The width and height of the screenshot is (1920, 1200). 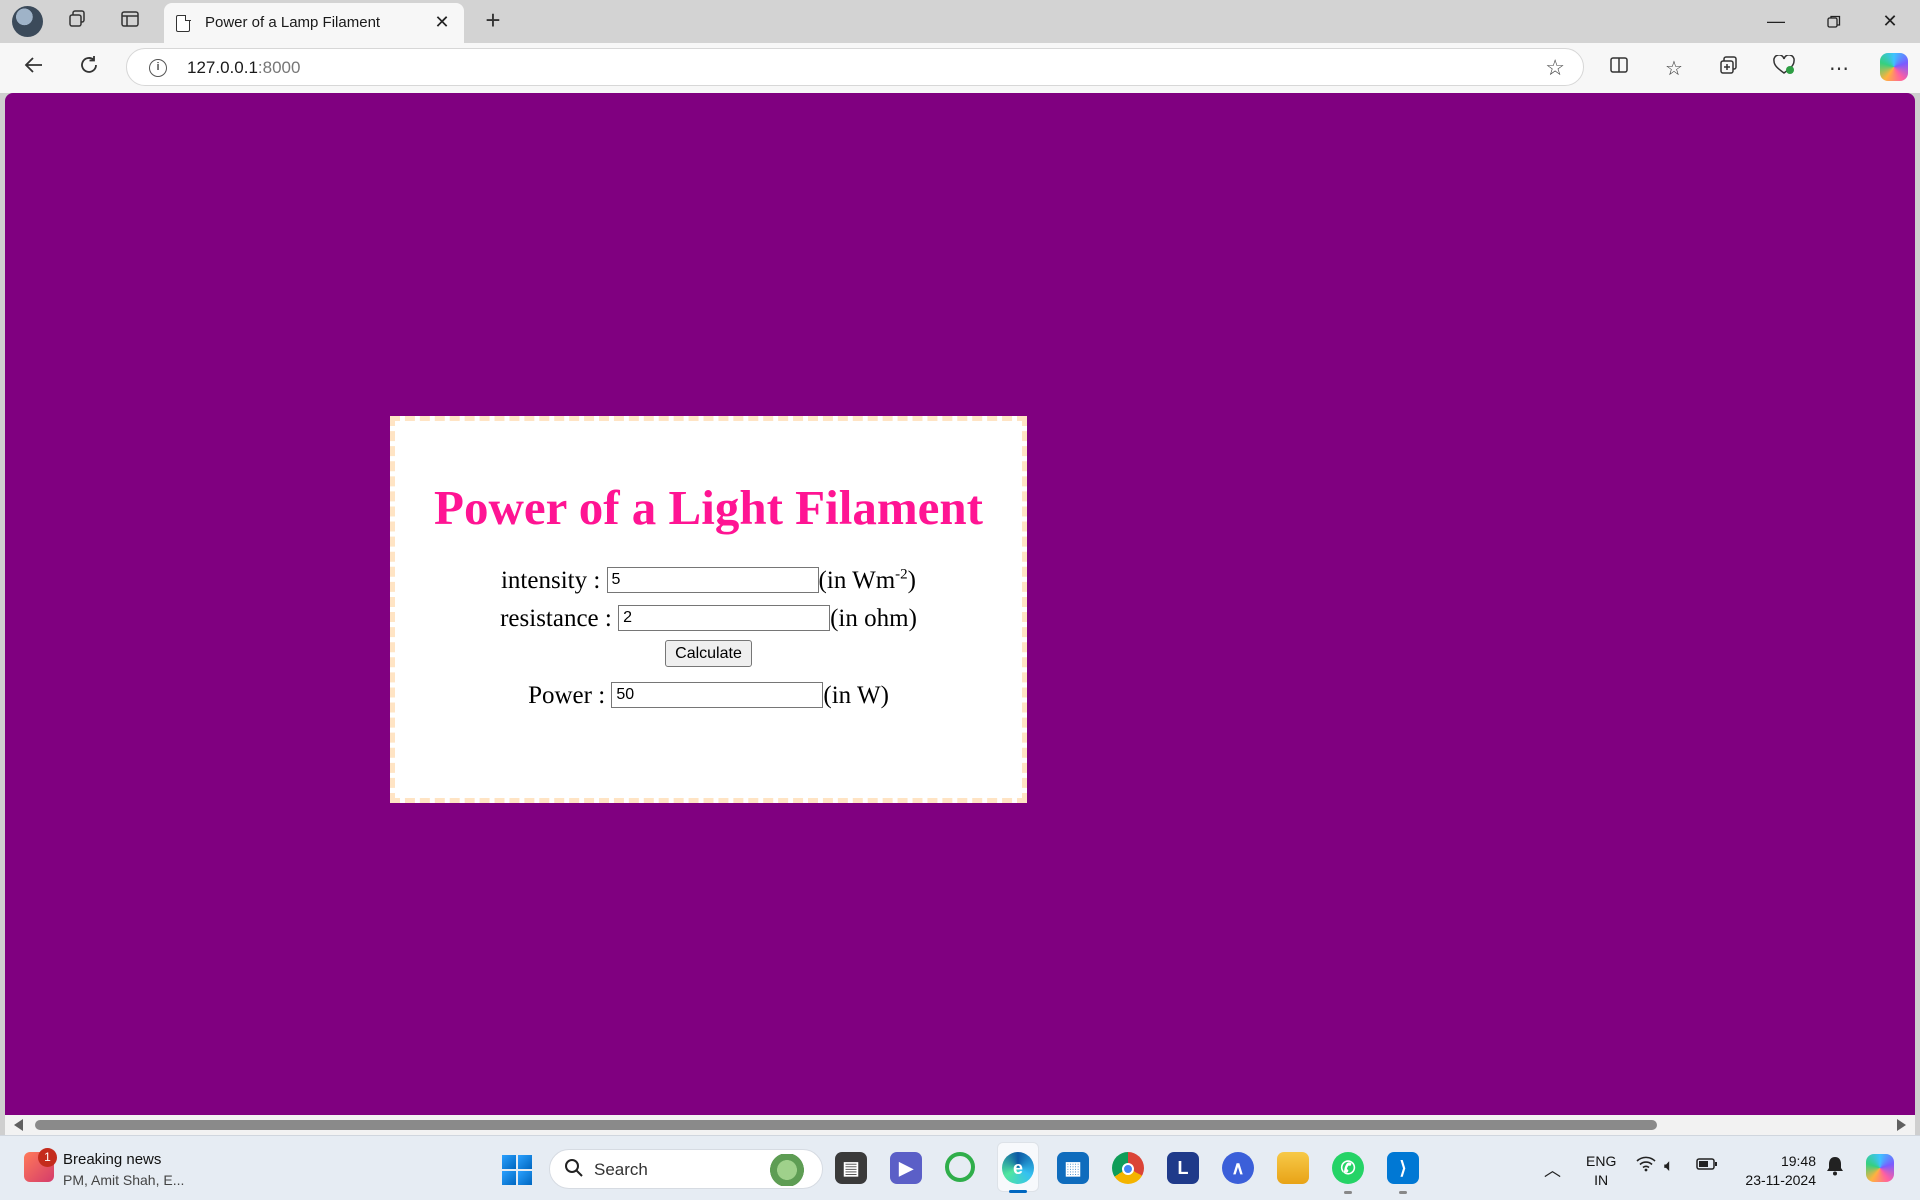 What do you see at coordinates (1729, 69) in the screenshot?
I see `collections-icon` at bounding box center [1729, 69].